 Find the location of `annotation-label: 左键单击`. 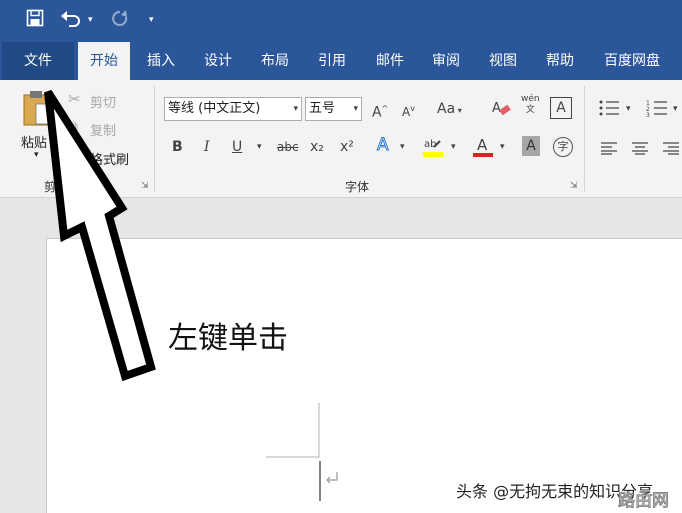

annotation-label: 左键单击 is located at coordinates (228, 338).